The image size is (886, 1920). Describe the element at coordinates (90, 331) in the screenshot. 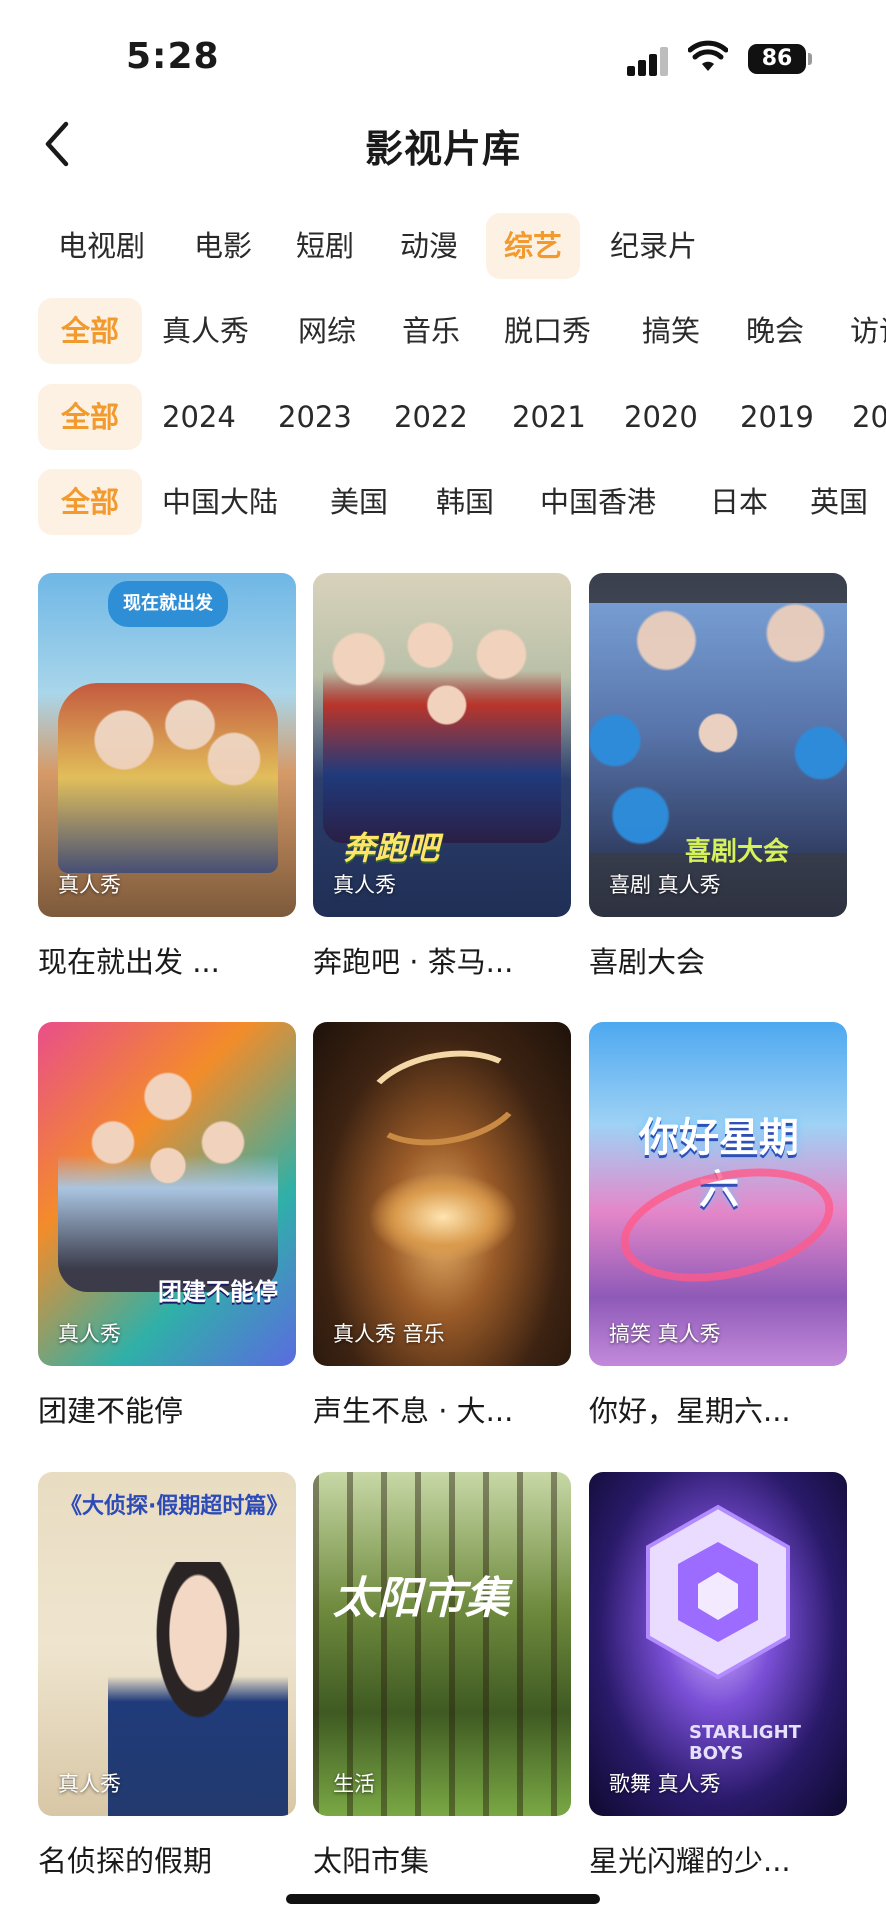

I see `genre-chip-all: 全部` at that location.